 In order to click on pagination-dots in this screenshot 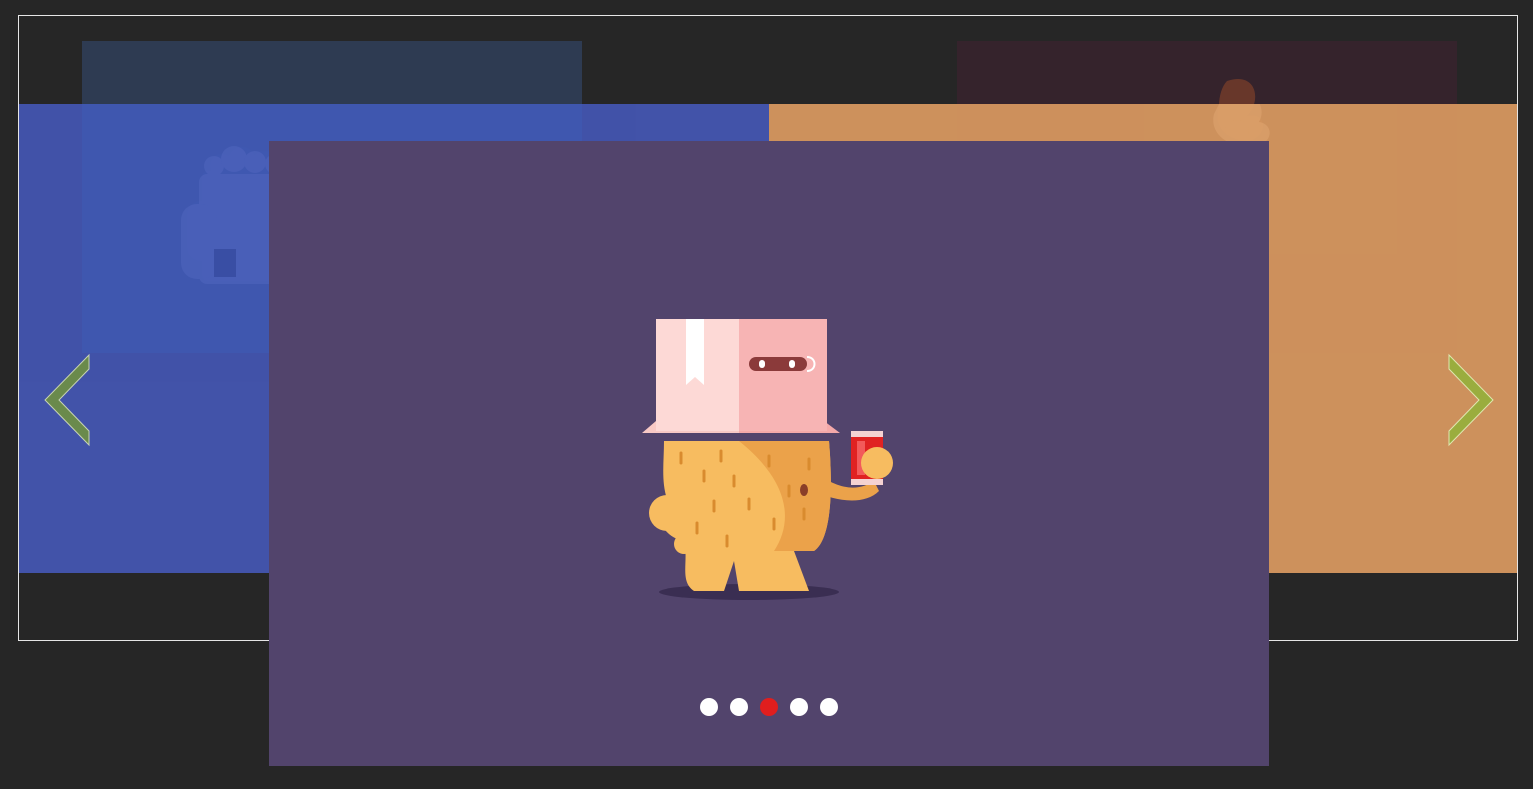, I will do `click(769, 707)`.